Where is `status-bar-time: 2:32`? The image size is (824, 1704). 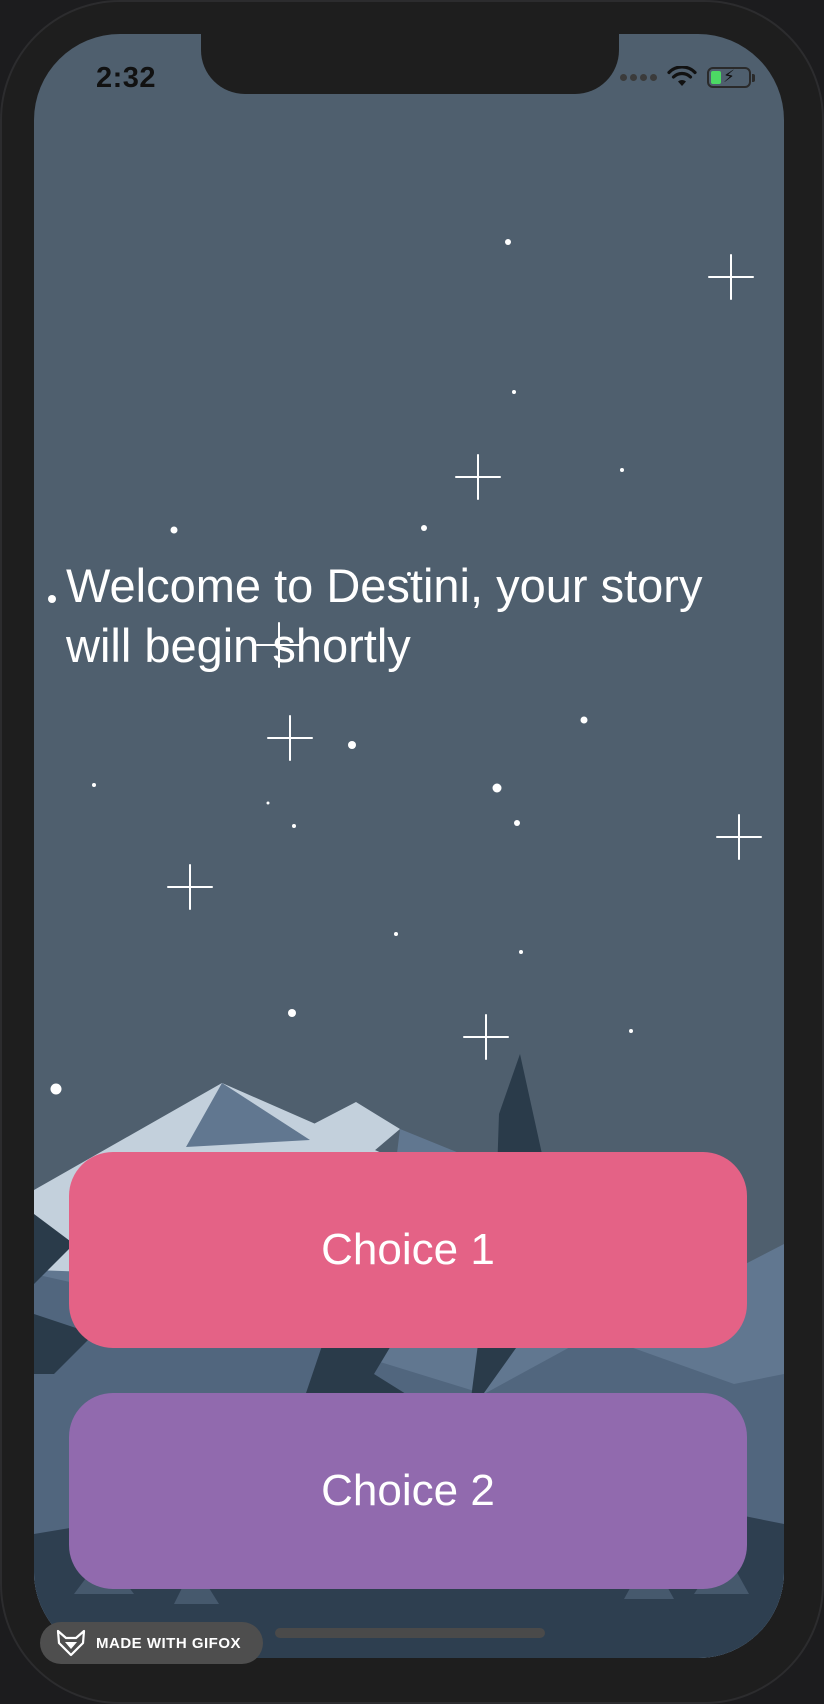
status-bar-time: 2:32 is located at coordinates (126, 78).